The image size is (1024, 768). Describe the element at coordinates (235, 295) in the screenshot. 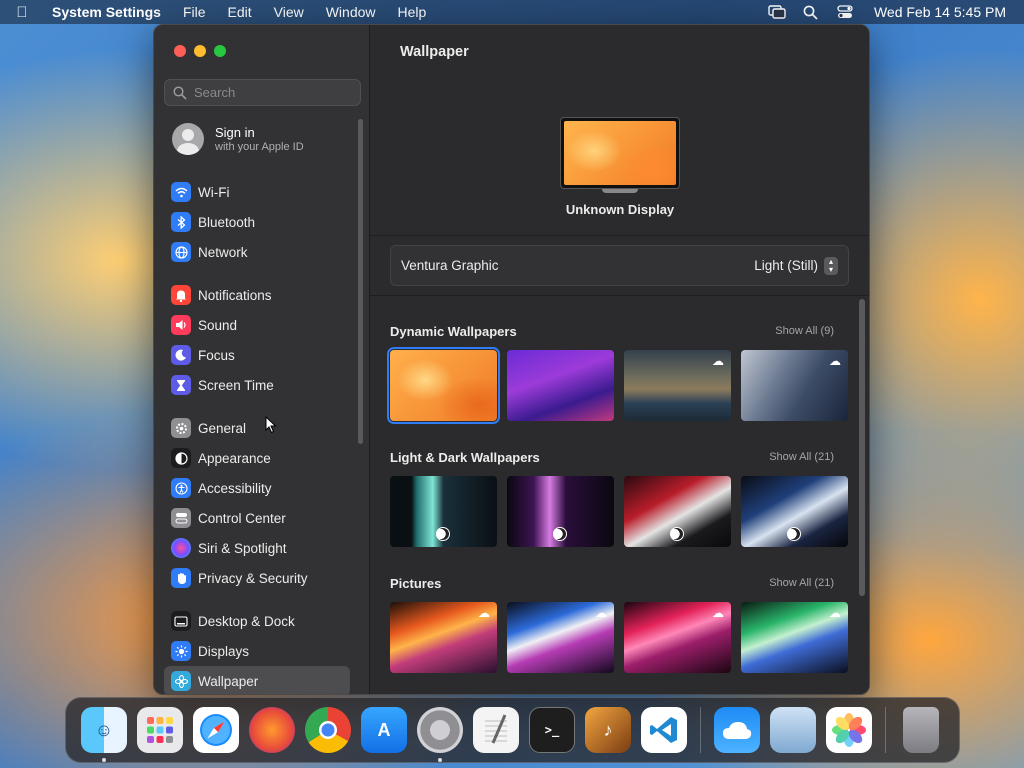

I see `sidebar-item-label: Notifications` at that location.